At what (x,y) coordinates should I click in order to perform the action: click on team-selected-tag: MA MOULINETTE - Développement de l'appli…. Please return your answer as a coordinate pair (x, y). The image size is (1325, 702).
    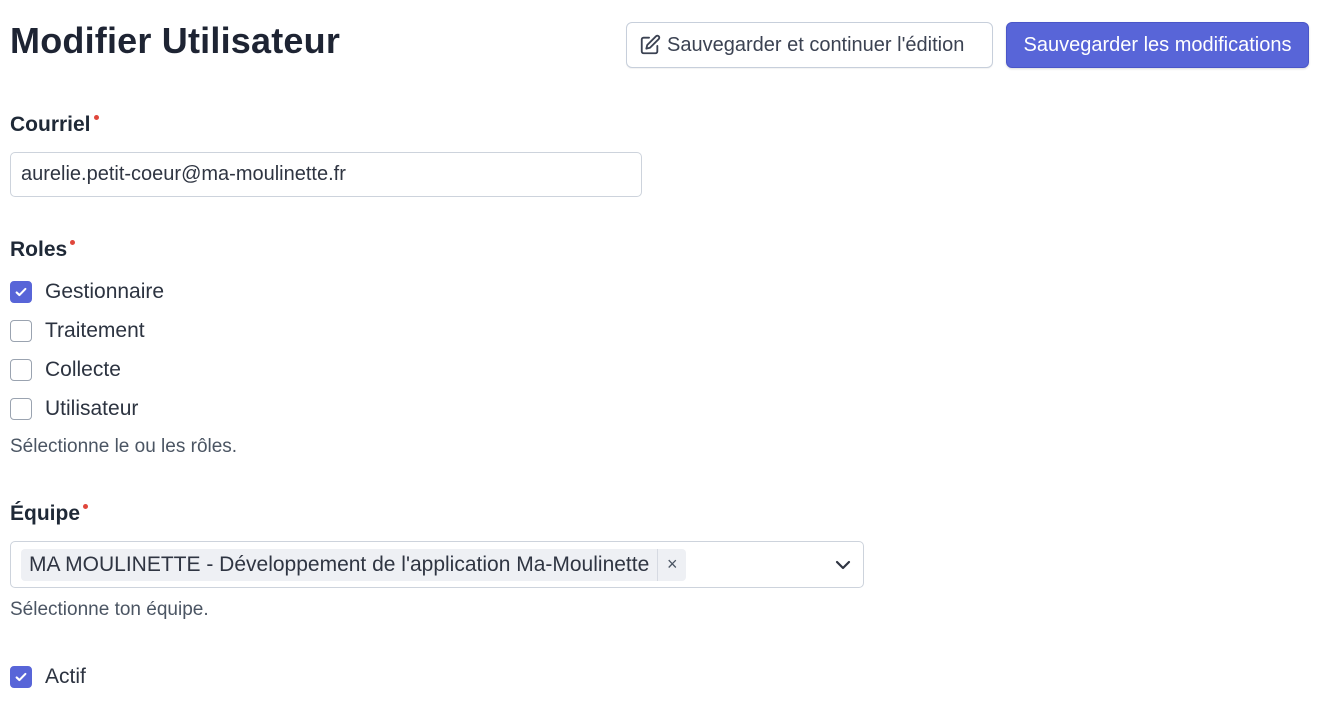
    Looking at the image, I should click on (354, 564).